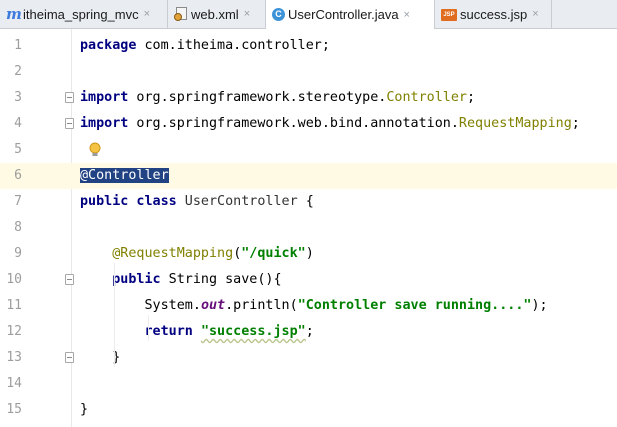  I want to click on code-token: org.springframework.stereotype., so click(257, 97).